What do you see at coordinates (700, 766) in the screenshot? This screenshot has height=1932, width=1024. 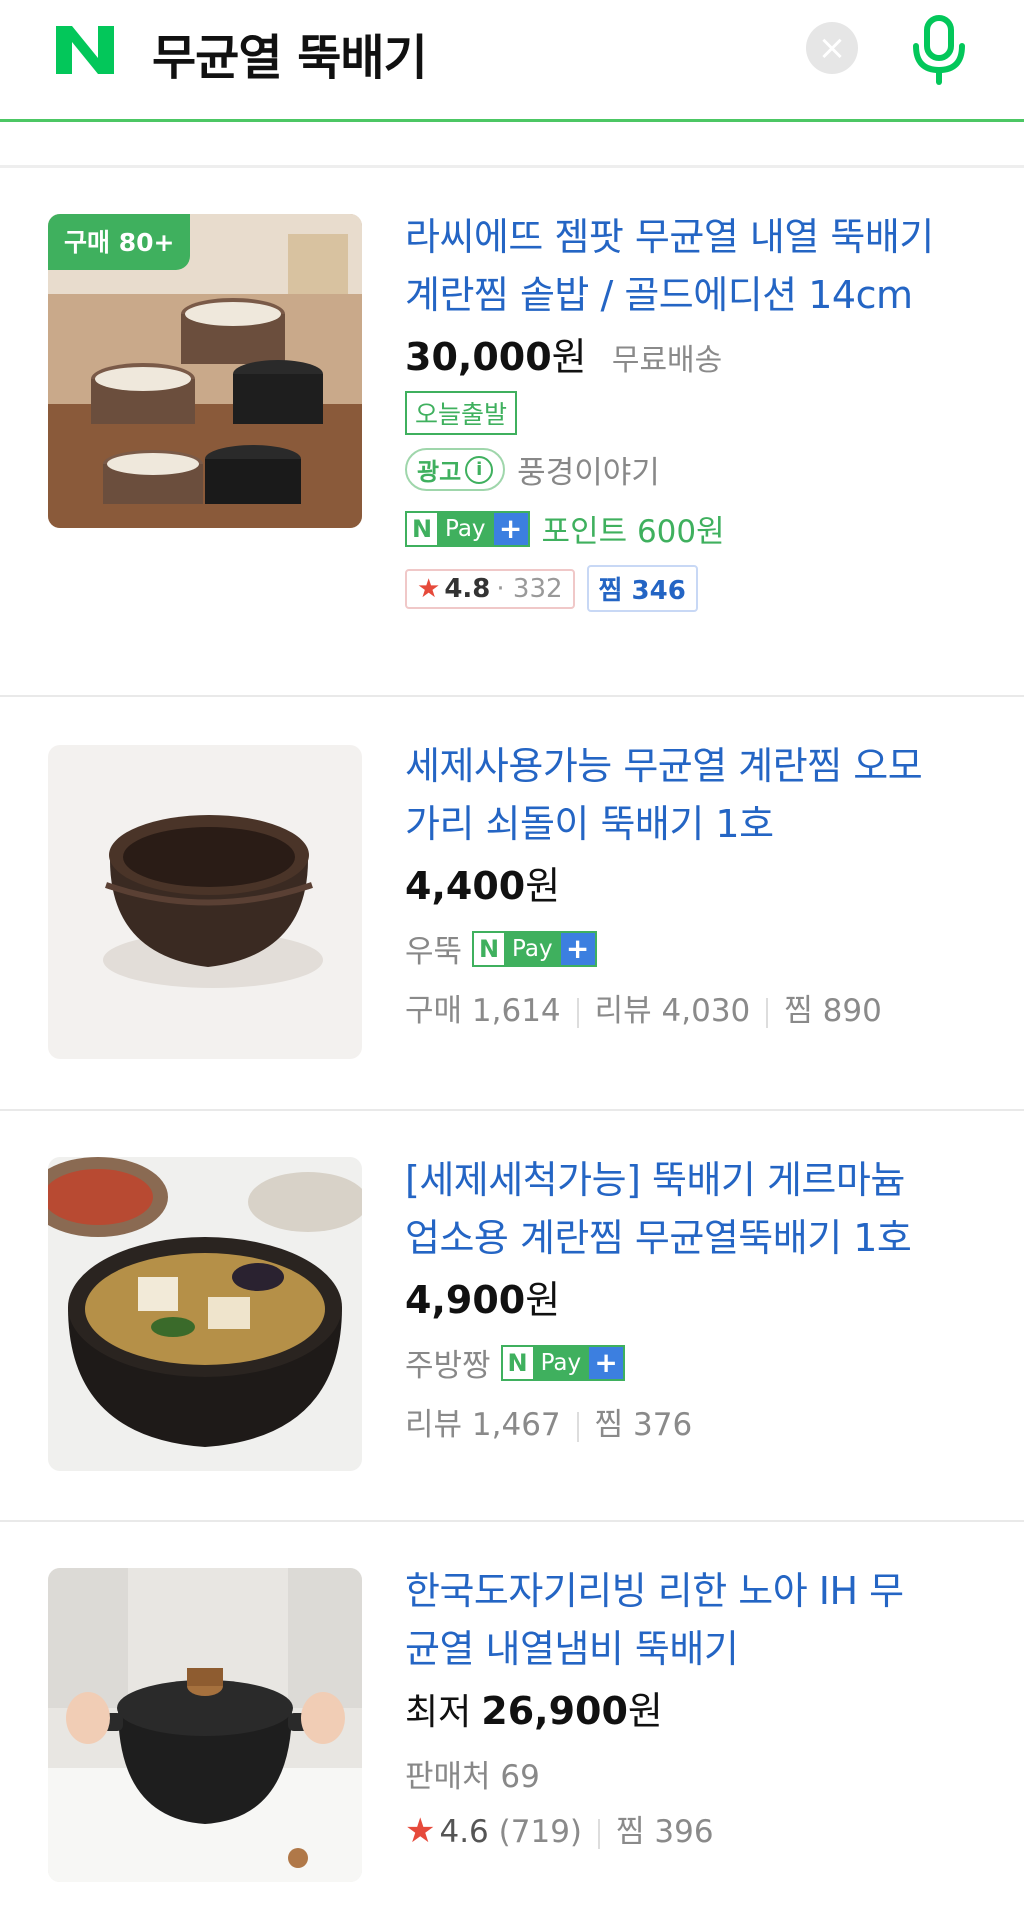 I see `product-title-line: 세제사용가능 무균열 계란찜 오모` at bounding box center [700, 766].